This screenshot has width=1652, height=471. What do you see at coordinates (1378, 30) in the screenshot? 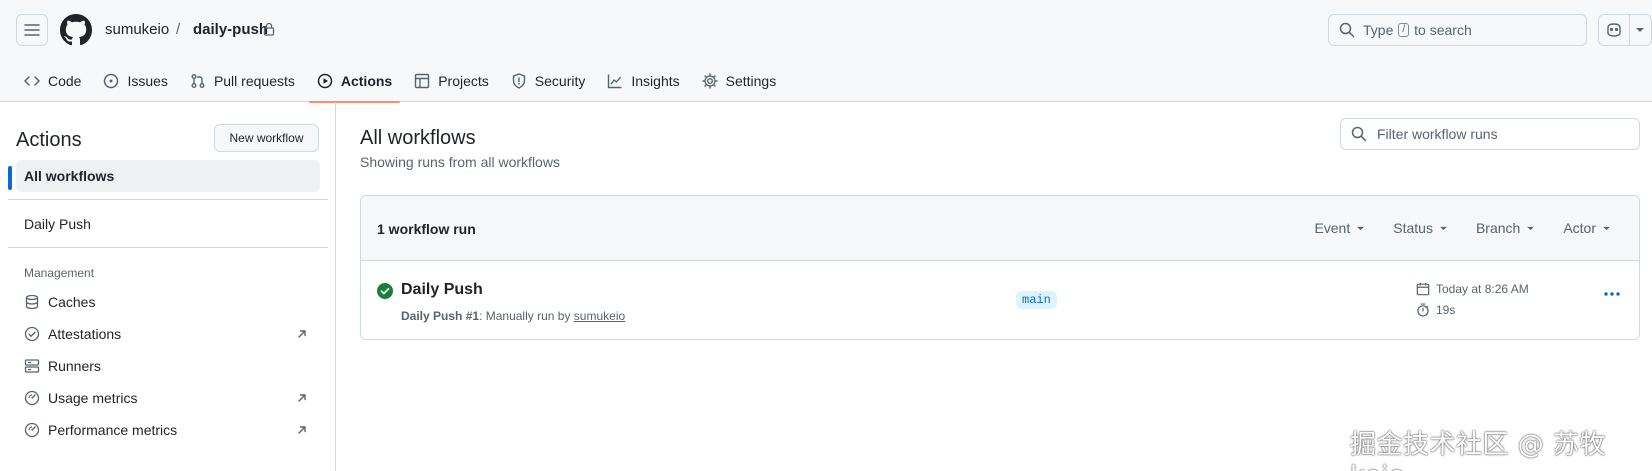
I see `search-prefix: Type` at bounding box center [1378, 30].